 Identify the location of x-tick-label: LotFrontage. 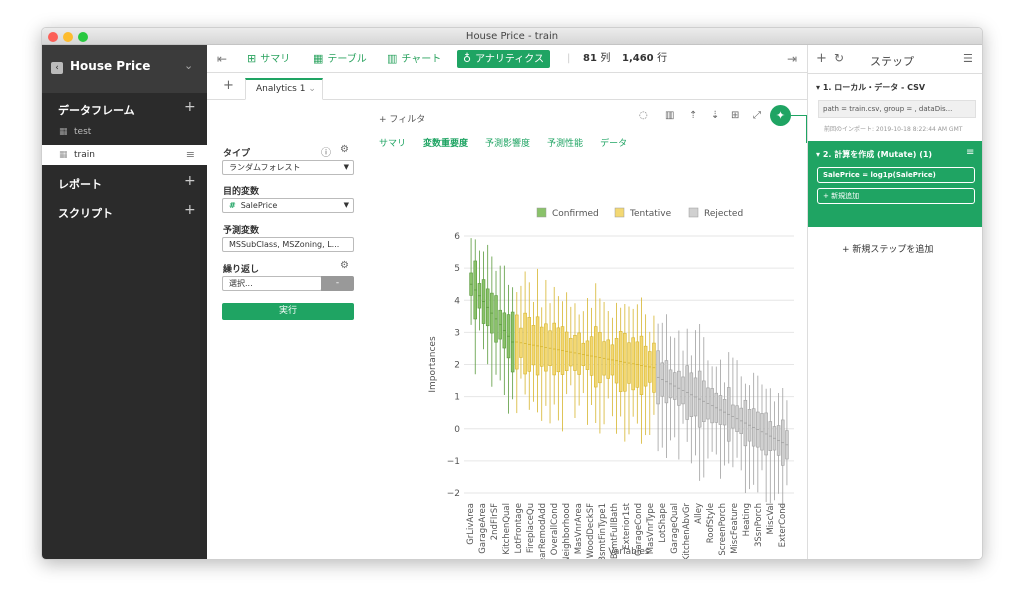
(519, 528).